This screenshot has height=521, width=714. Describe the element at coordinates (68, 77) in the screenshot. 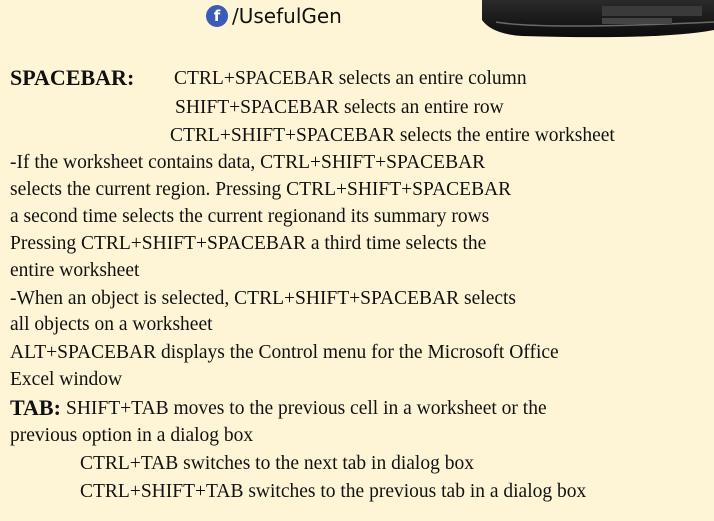

I see `spacebar-heading: SPACEBAR` at that location.